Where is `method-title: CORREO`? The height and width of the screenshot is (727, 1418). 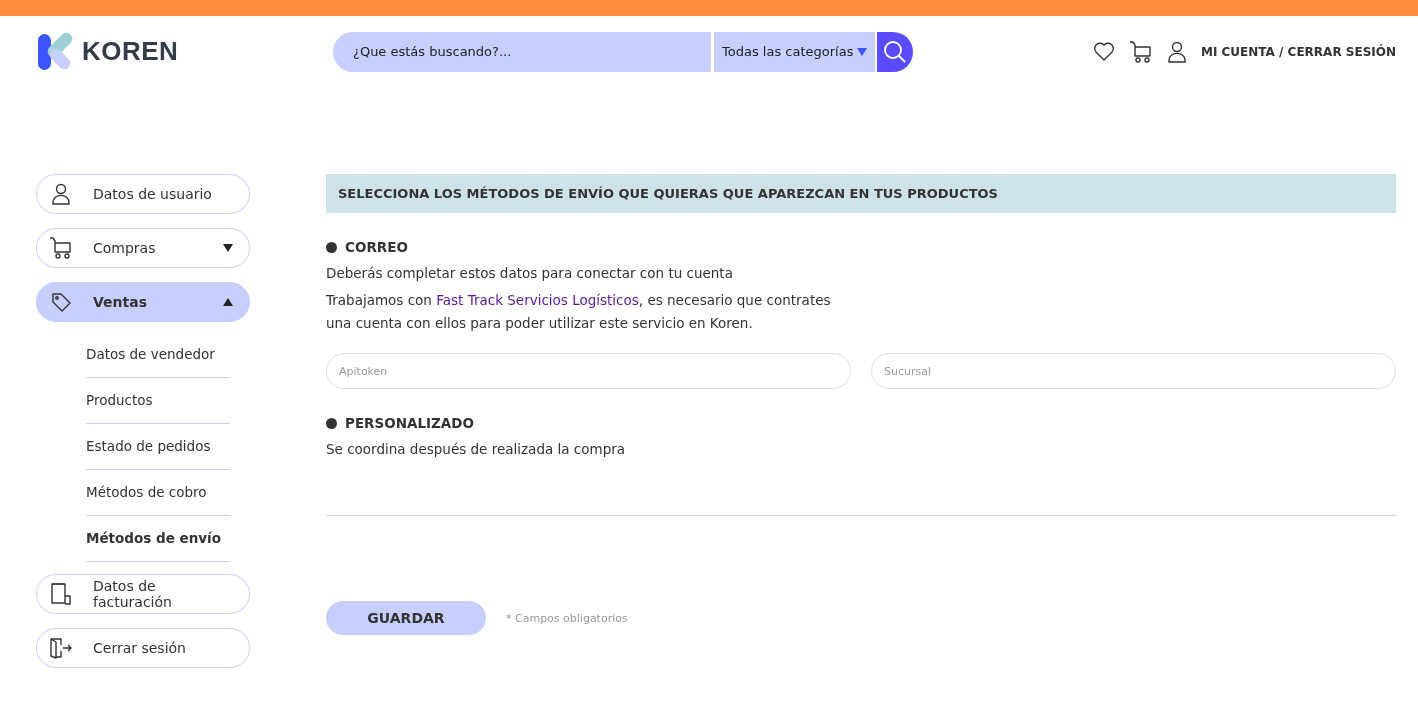
method-title: CORREO is located at coordinates (376, 247).